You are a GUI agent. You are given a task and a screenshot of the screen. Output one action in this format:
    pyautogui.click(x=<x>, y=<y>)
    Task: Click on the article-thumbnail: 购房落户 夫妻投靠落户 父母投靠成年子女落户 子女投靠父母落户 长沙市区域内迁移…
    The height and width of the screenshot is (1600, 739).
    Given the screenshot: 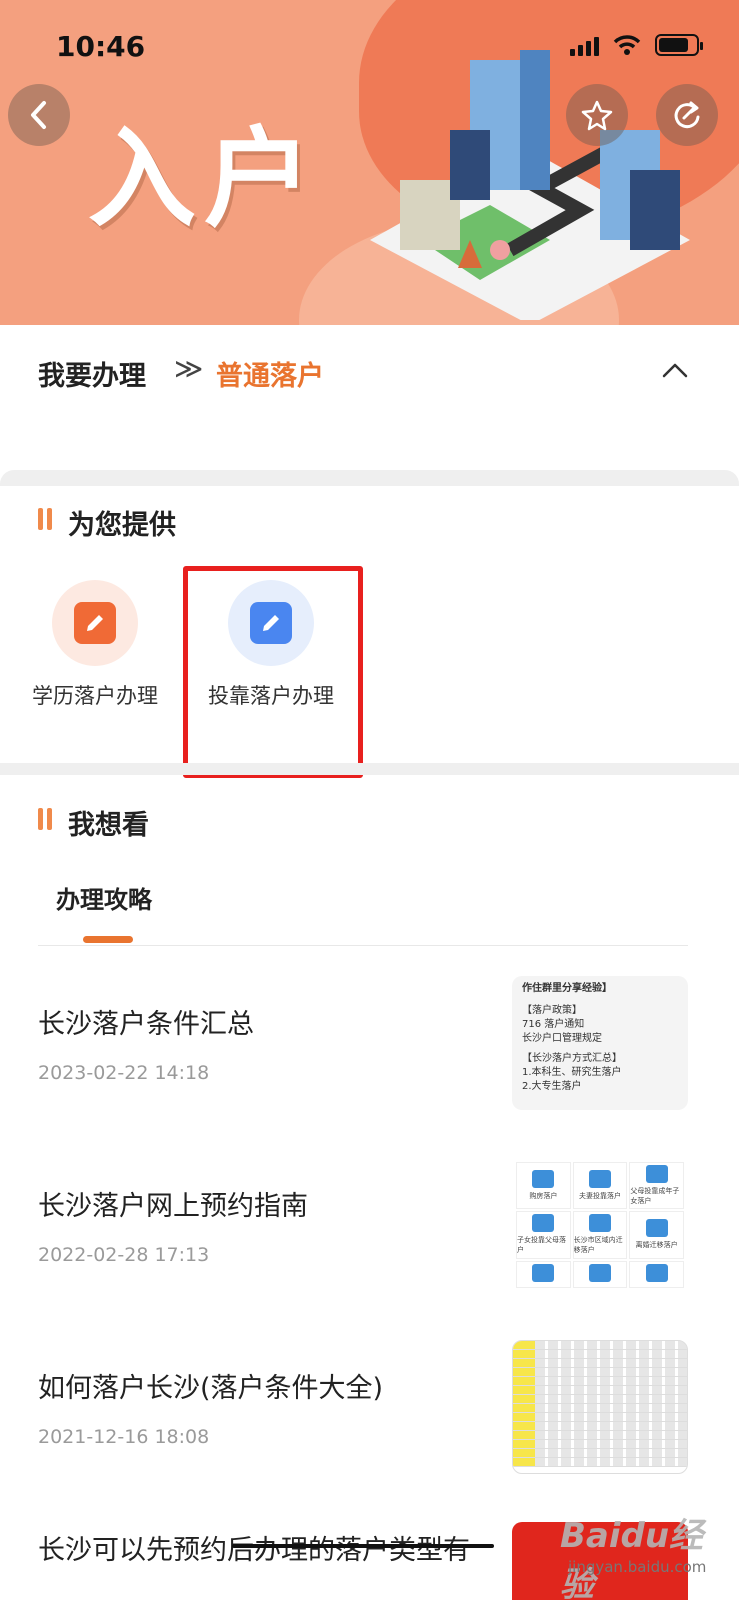 What is the action you would take?
    pyautogui.click(x=600, y=1225)
    